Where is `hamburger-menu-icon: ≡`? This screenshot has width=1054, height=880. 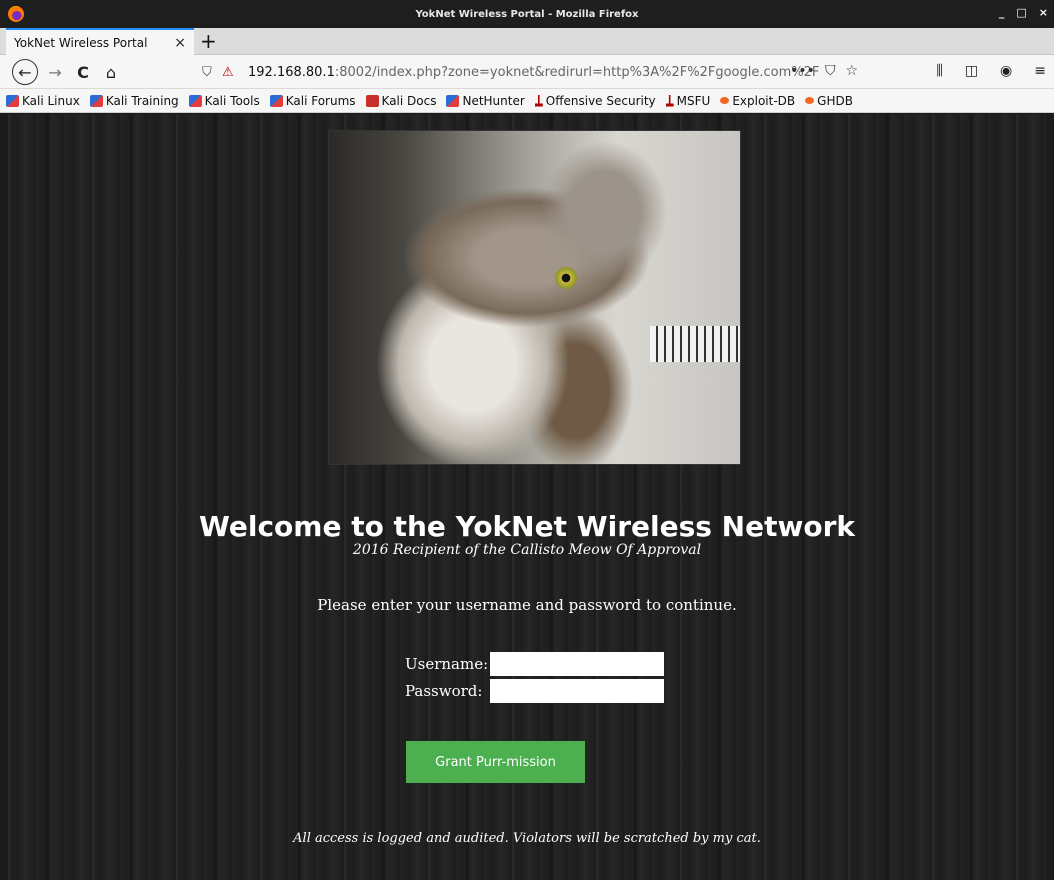 hamburger-menu-icon: ≡ is located at coordinates (1040, 71).